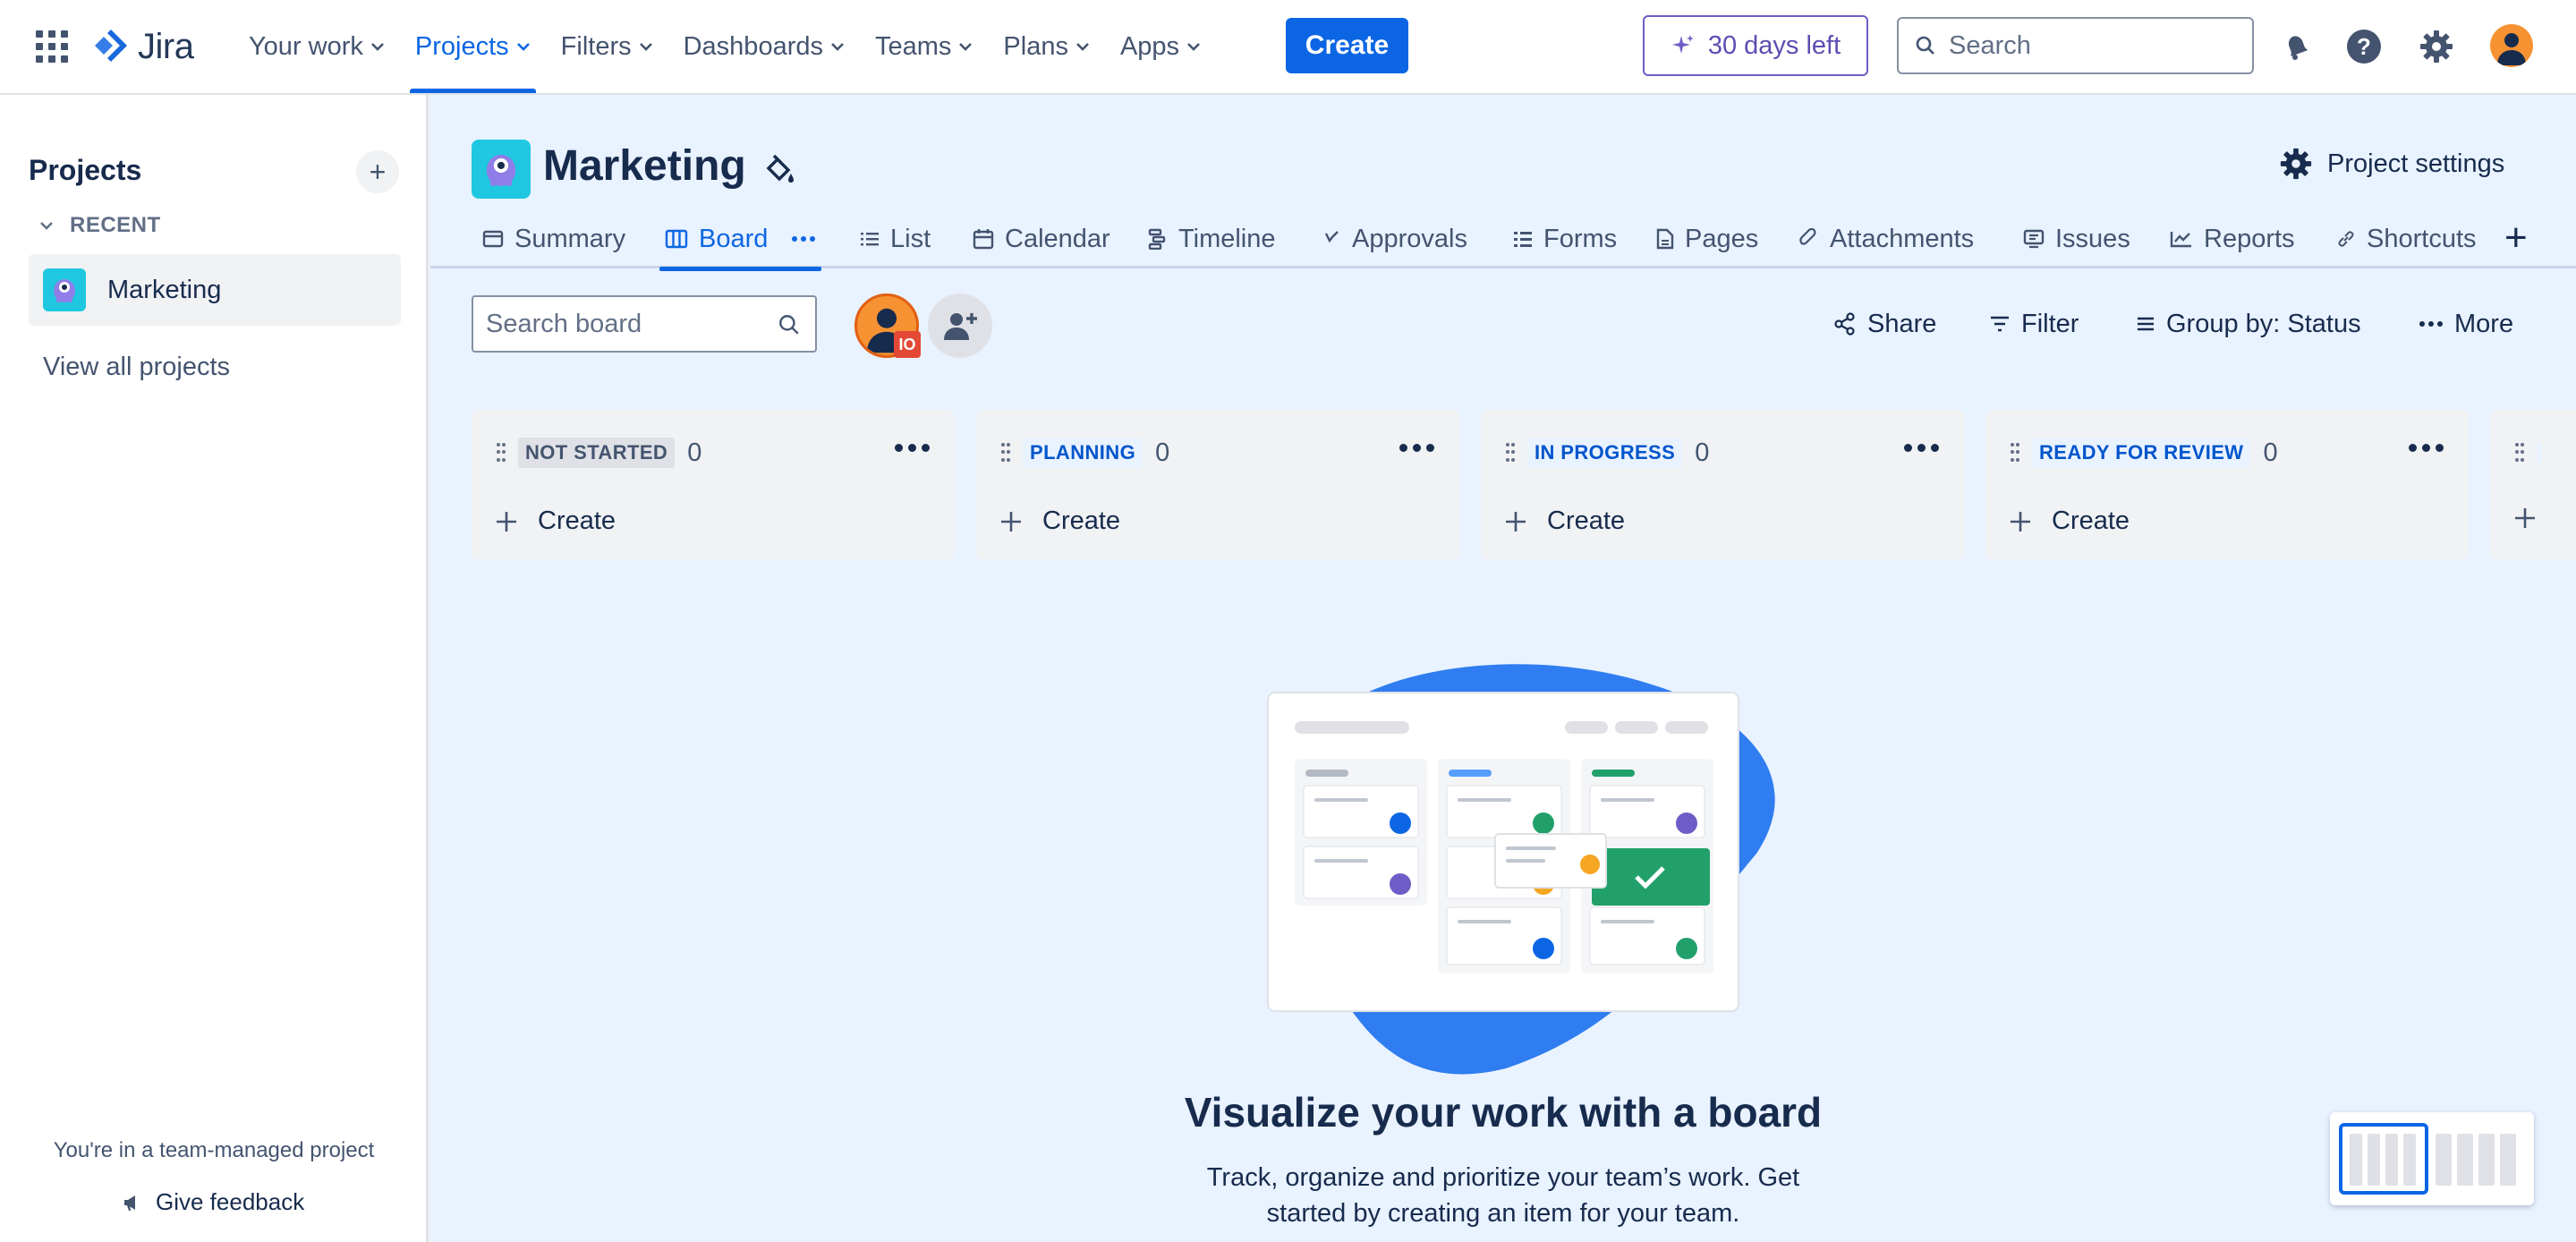 The width and height of the screenshot is (2576, 1242). What do you see at coordinates (2076, 239) in the screenshot?
I see `tab-issues: Issues` at bounding box center [2076, 239].